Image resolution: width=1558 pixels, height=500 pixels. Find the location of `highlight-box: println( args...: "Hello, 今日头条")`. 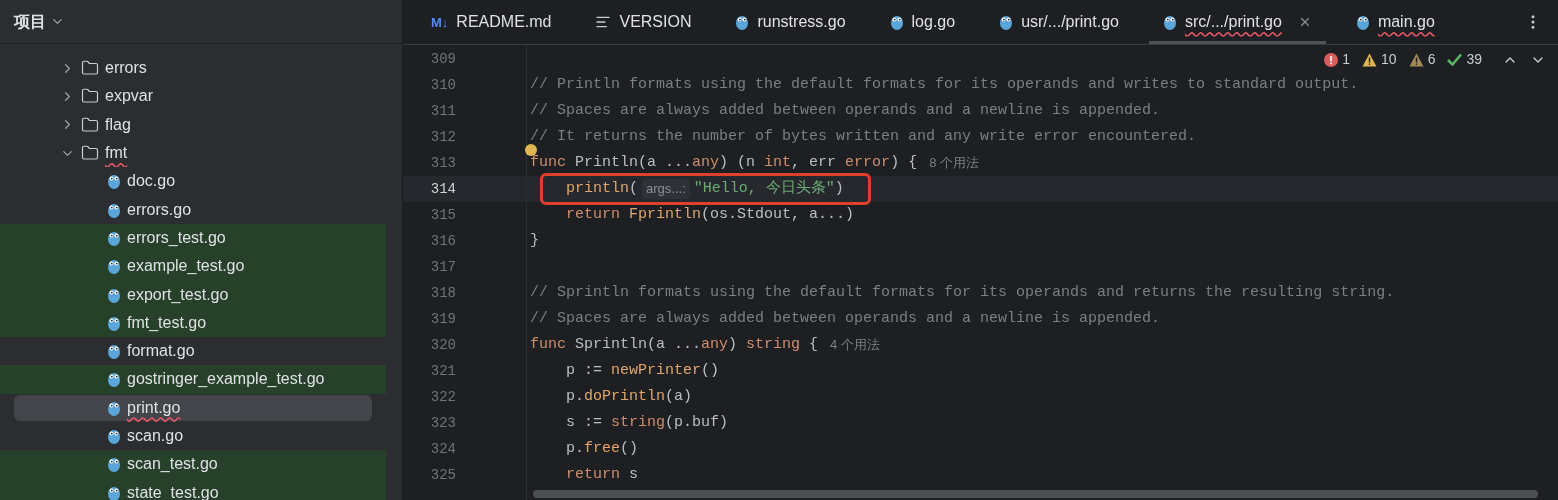

highlight-box: println( args...: "Hello, 今日头条") is located at coordinates (705, 189).